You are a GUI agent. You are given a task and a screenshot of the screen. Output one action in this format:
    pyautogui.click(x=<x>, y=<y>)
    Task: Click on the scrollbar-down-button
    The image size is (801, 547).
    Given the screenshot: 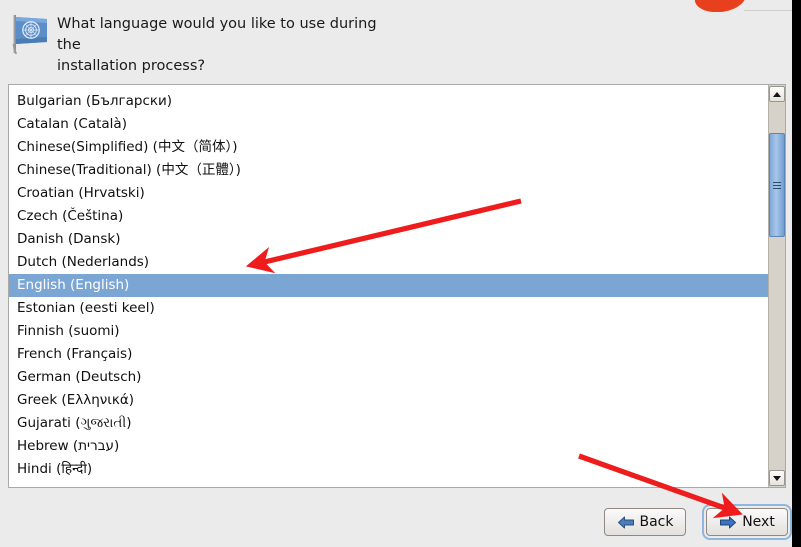 What is the action you would take?
    pyautogui.click(x=777, y=478)
    